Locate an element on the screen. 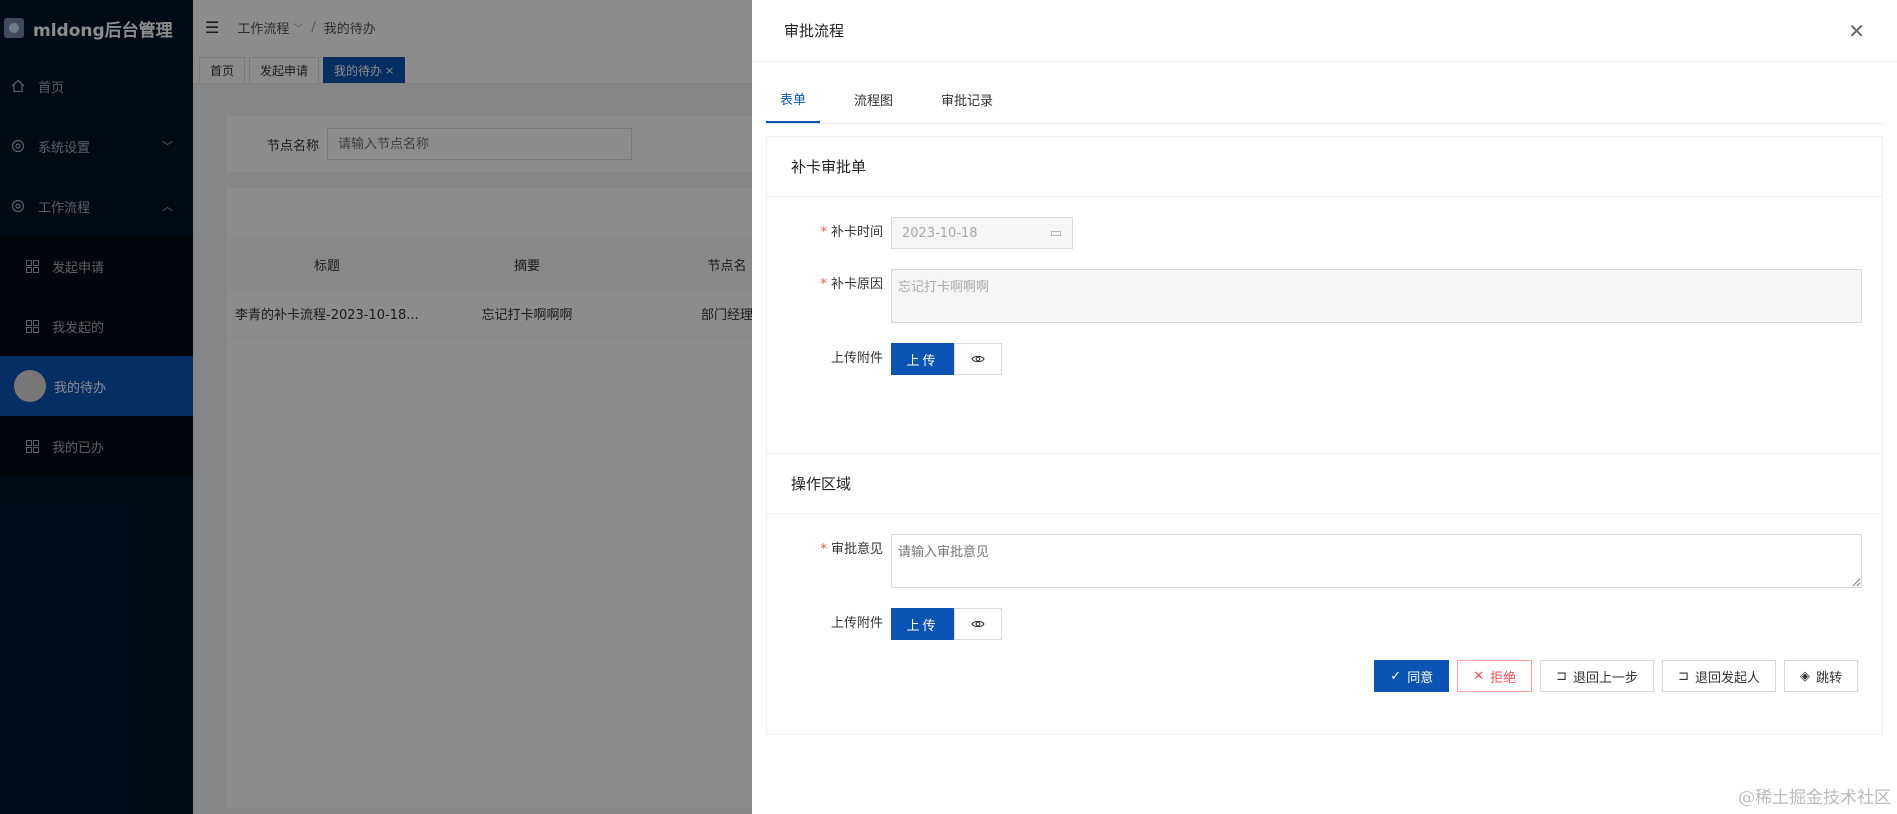 This screenshot has height=814, width=1897. opinion-textarea is located at coordinates (1376, 561).